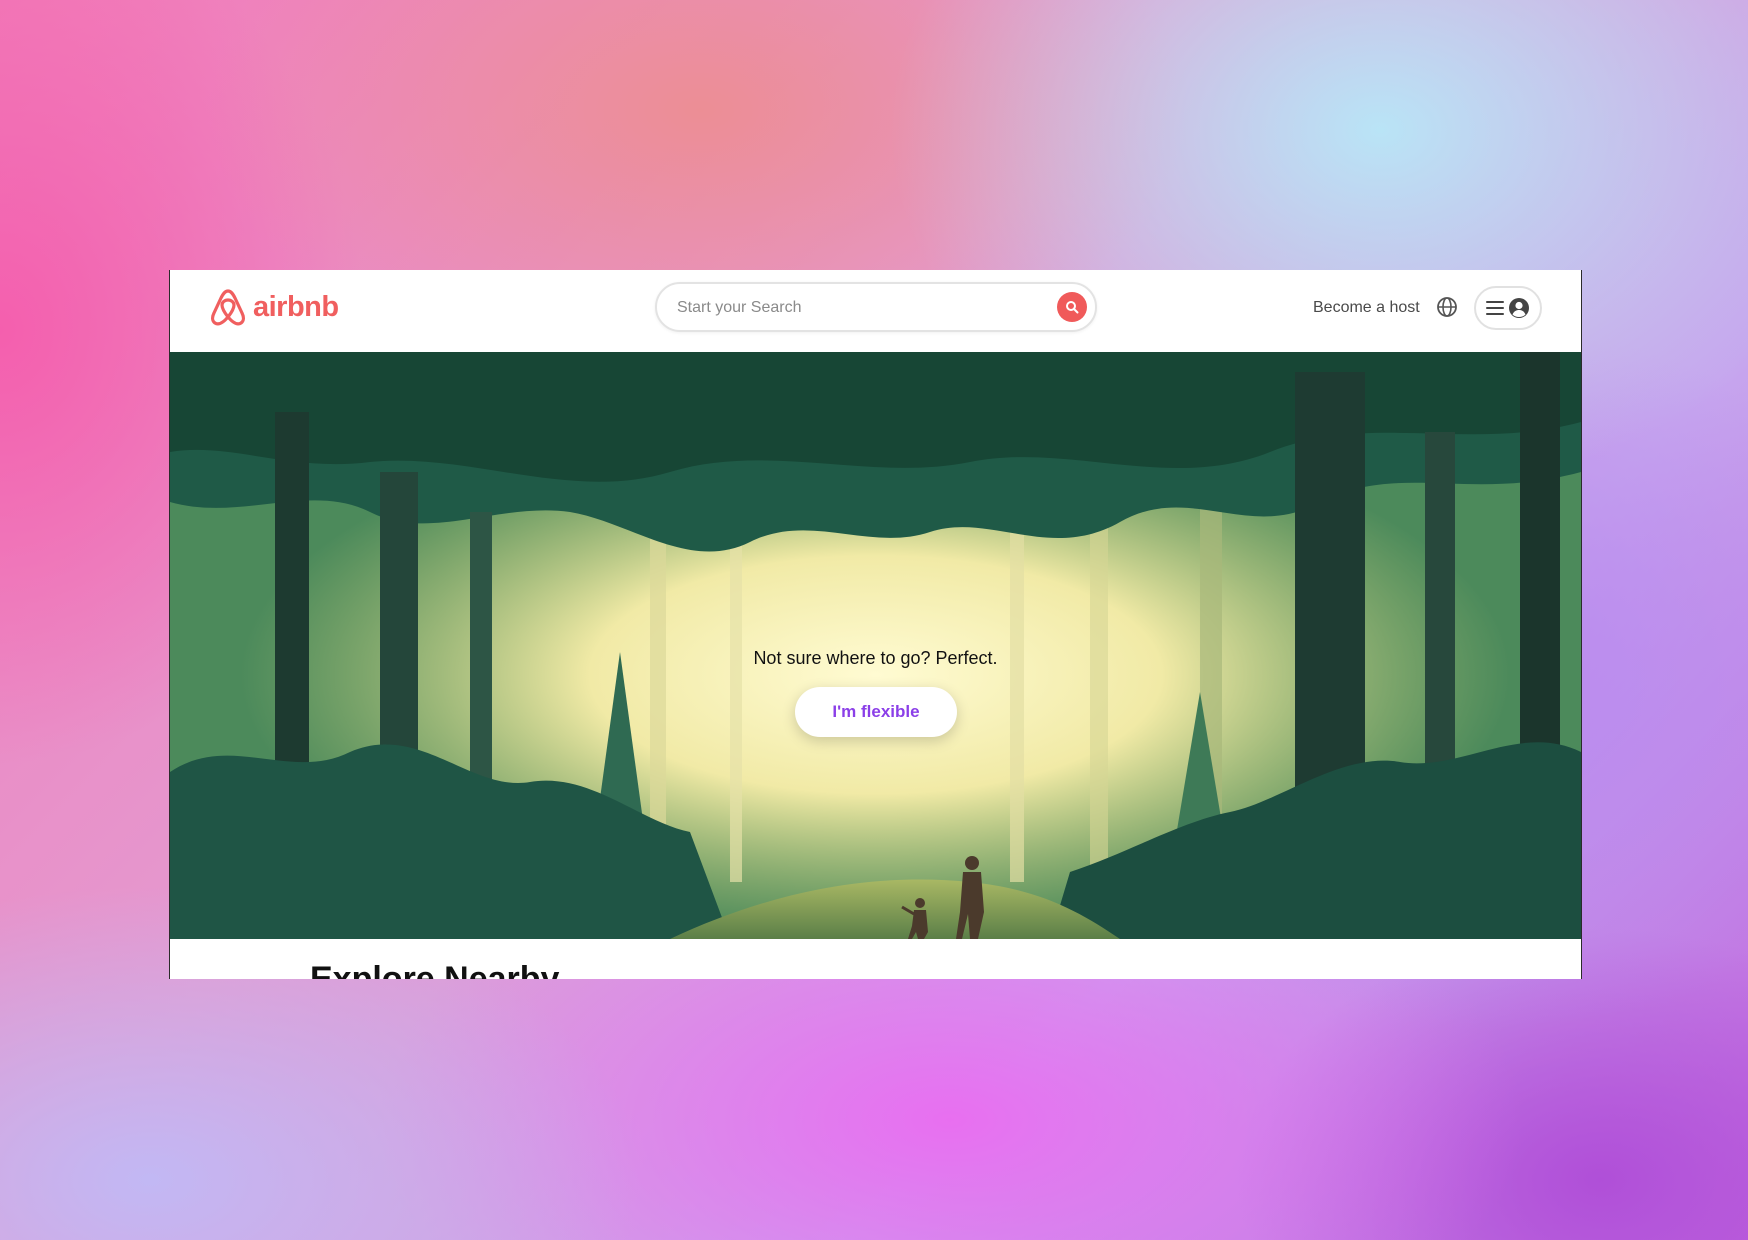 The image size is (1748, 1240). I want to click on search-bar, so click(876, 307).